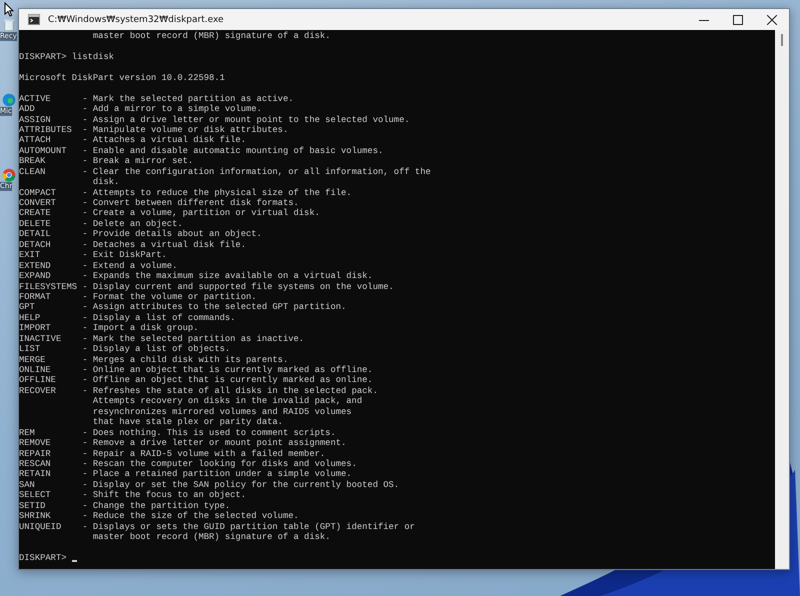  I want to click on command-name: IMPORT, so click(35, 328).